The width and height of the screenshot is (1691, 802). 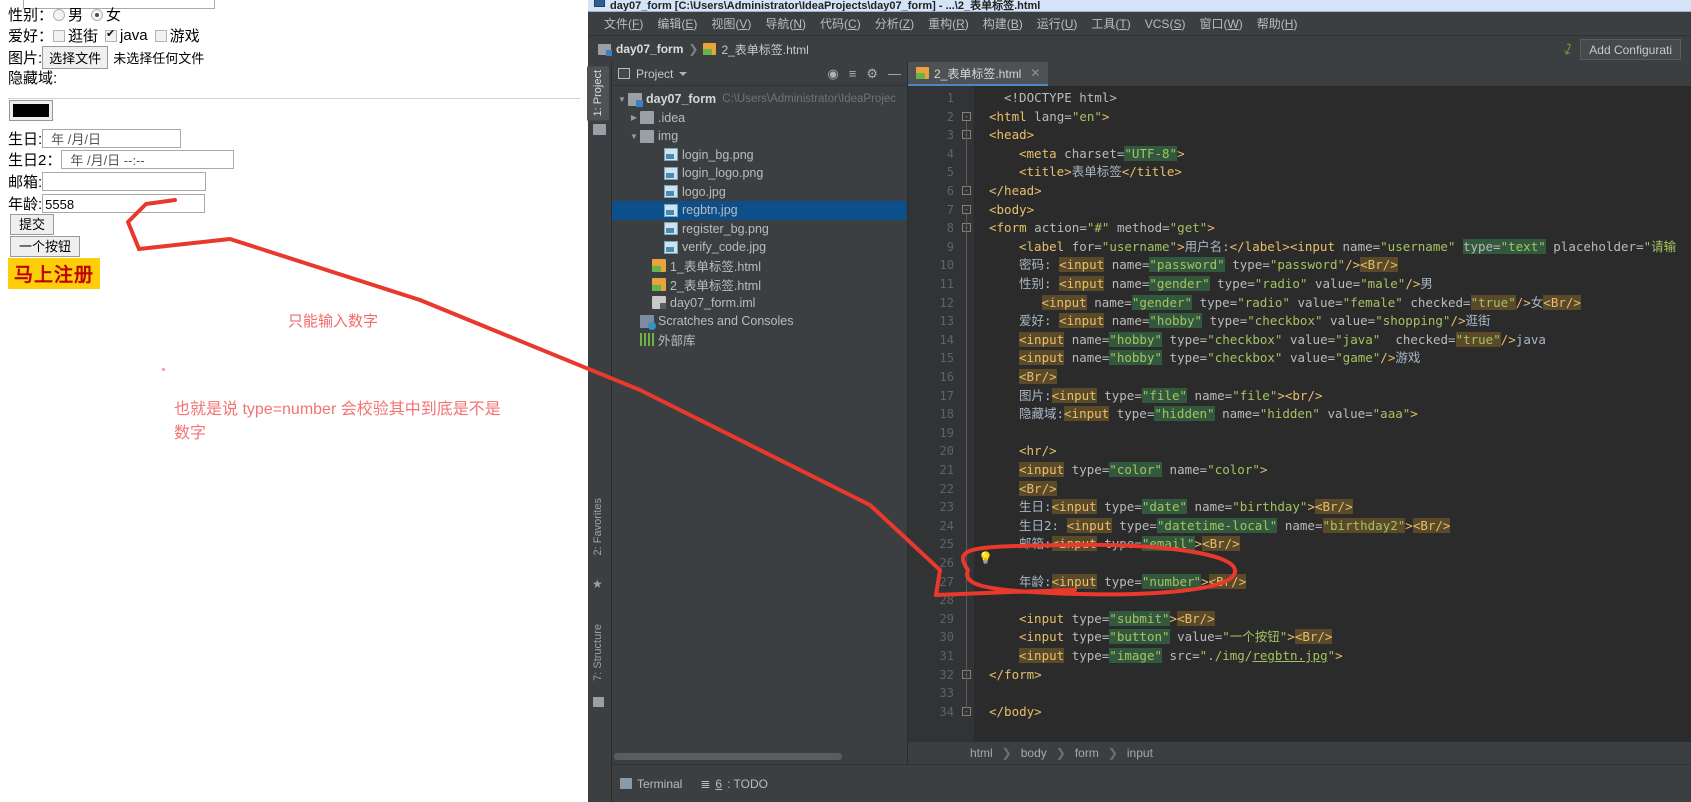 What do you see at coordinates (31, 110) in the screenshot?
I see `color-picker-input` at bounding box center [31, 110].